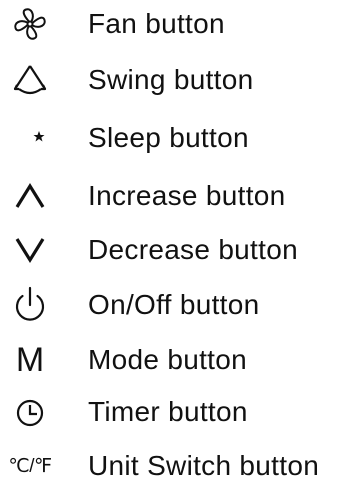 The width and height of the screenshot is (352, 486). I want to click on unit-switch-icon: ℃/℉, so click(30, 466).